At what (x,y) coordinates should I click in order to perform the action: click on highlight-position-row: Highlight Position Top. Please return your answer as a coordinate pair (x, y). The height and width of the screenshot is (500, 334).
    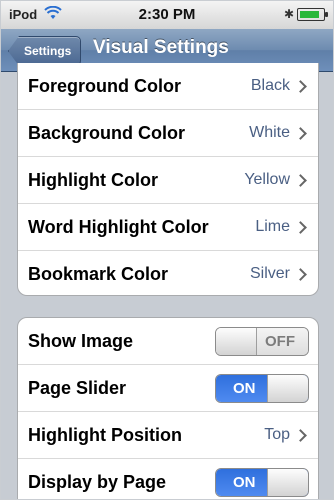
    Looking at the image, I should click on (168, 435).